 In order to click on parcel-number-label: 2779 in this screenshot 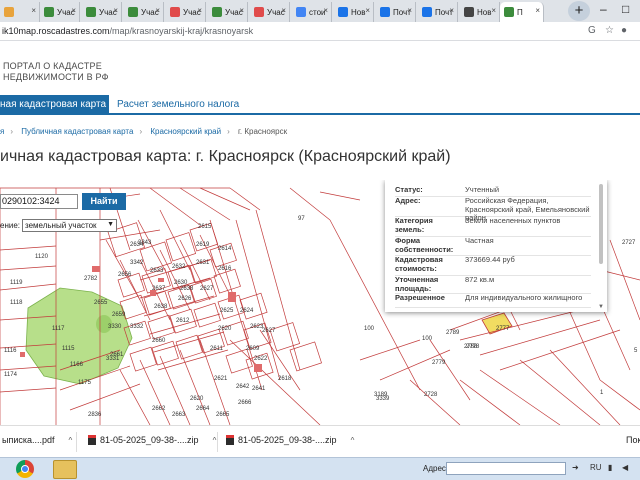, I will do `click(439, 363)`.